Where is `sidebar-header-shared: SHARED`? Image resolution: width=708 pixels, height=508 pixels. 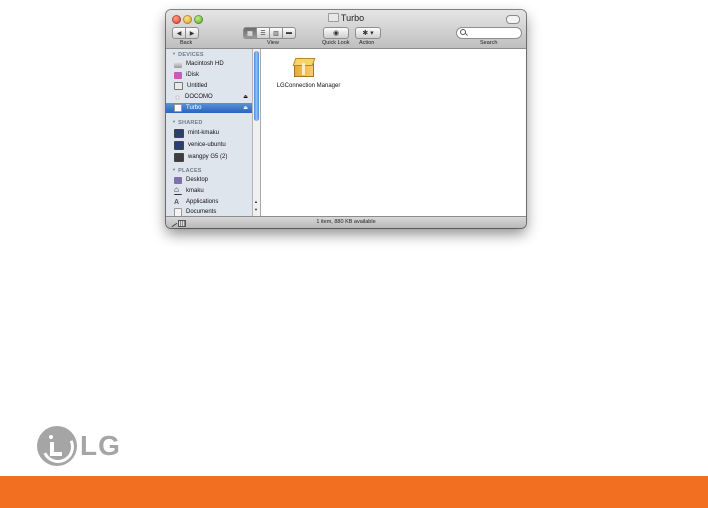
sidebar-header-shared: SHARED is located at coordinates (187, 122).